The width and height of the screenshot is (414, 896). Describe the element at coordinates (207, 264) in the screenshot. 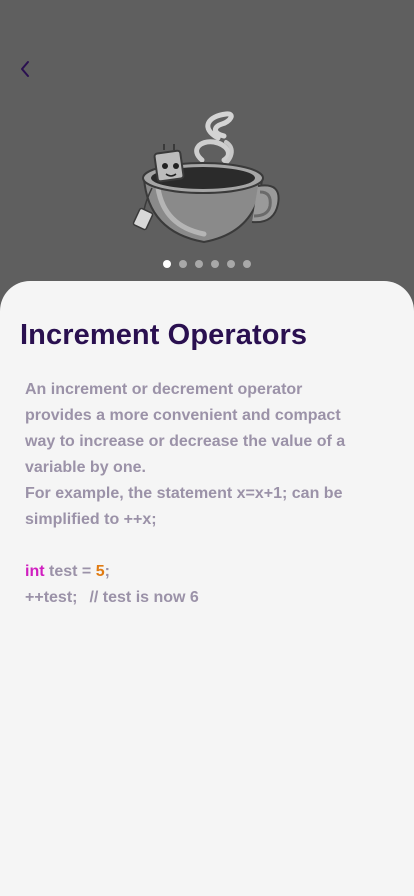

I see `carousel-indicator` at that location.